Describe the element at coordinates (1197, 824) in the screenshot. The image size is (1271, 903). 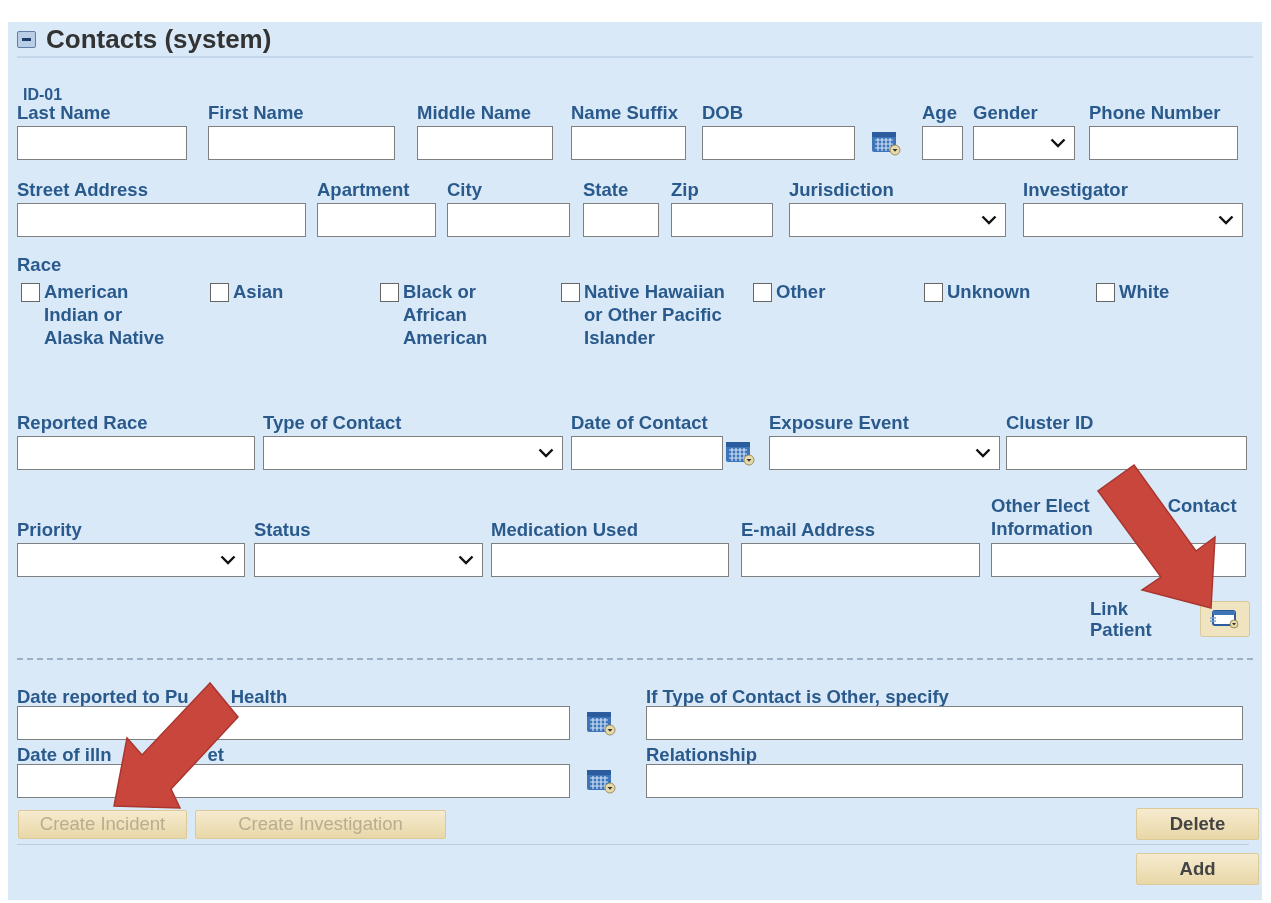
I see `delete-button: Delete` at that location.